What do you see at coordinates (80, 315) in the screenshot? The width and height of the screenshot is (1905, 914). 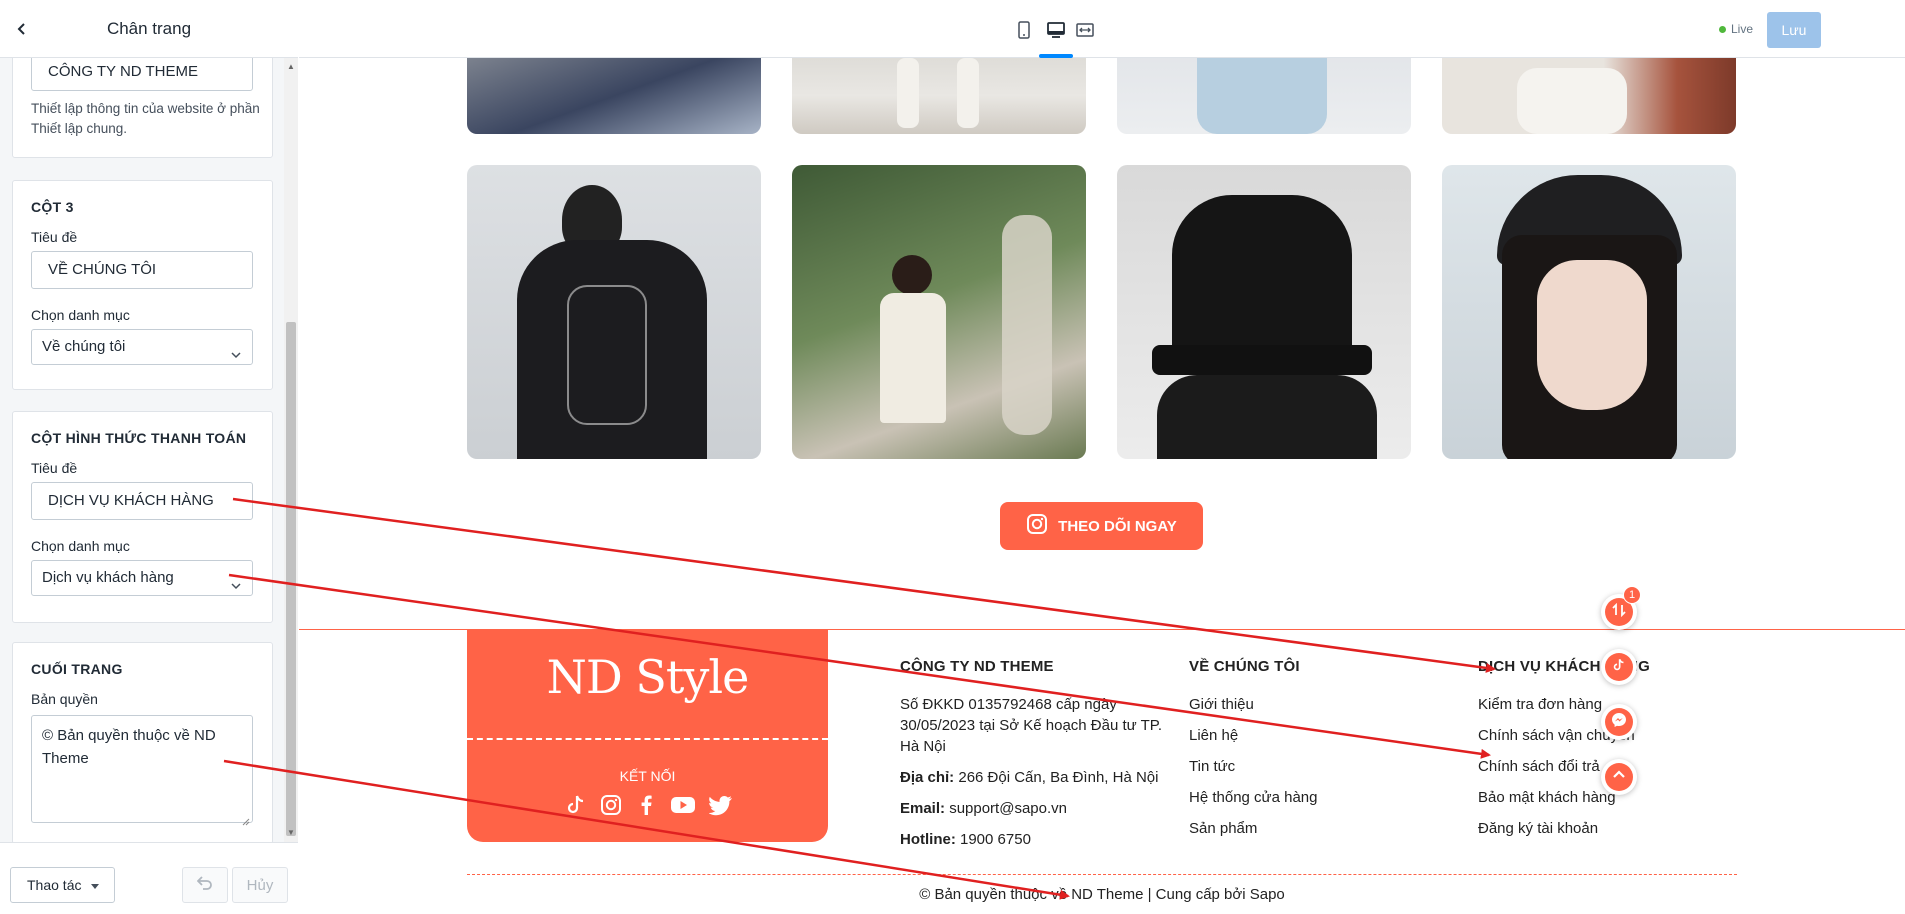 I see `column3-category-label: Chọn danh mục` at bounding box center [80, 315].